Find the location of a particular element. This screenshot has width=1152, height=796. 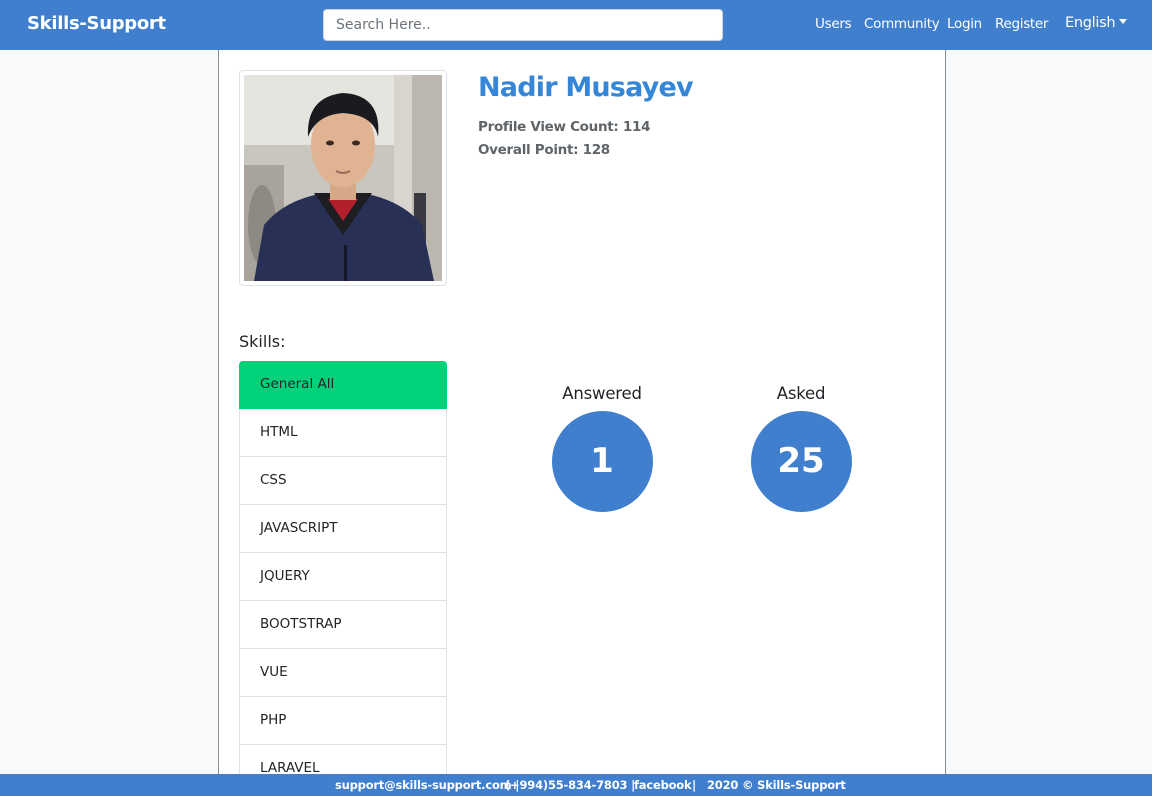

answered-stat: Answered 1 is located at coordinates (602, 448).